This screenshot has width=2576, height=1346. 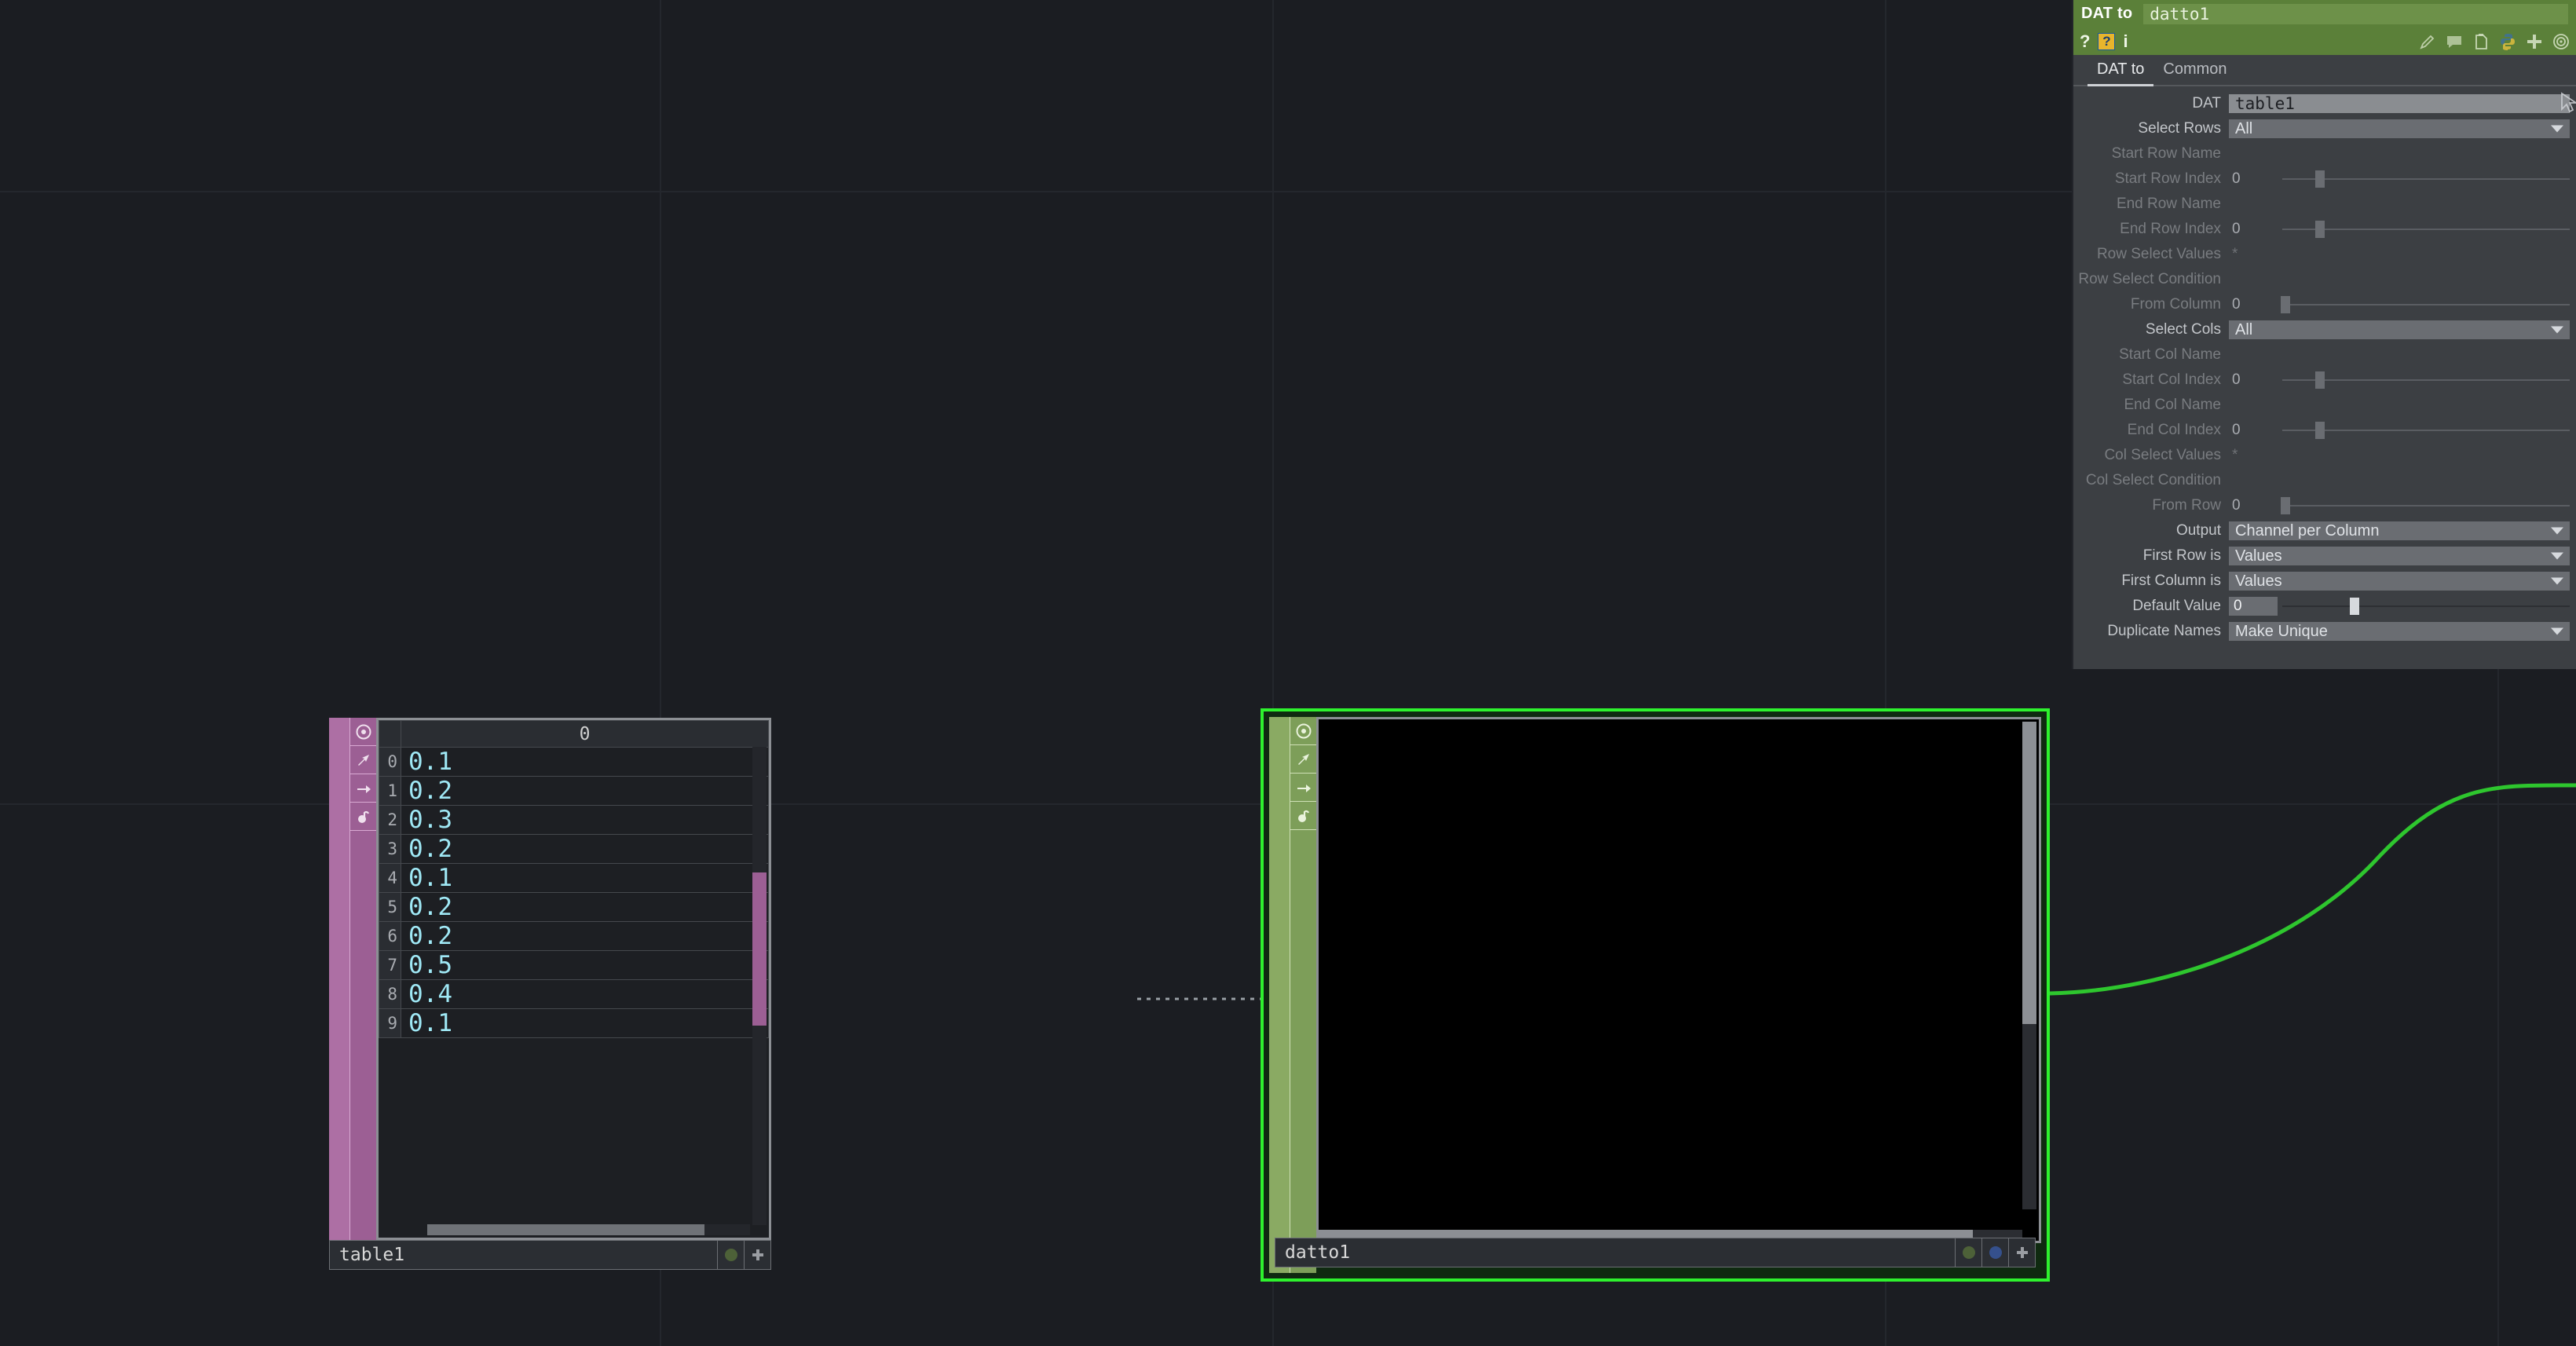 I want to click on row-index: 3, so click(x=390, y=849).